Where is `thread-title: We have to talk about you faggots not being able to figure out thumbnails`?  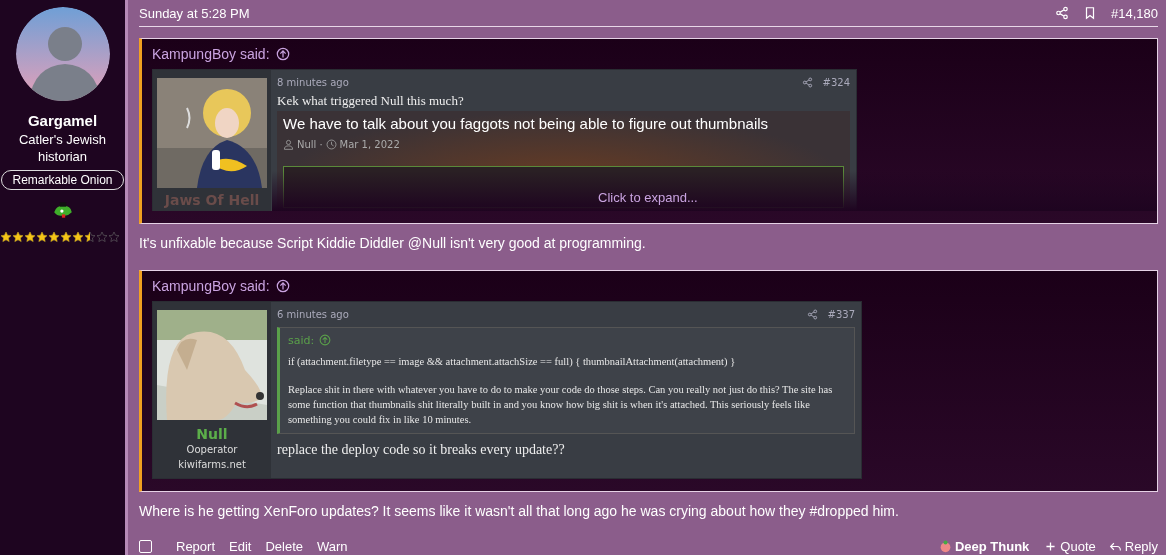 thread-title: We have to talk about you faggots not being able to figure out thumbnails is located at coordinates (563, 123).